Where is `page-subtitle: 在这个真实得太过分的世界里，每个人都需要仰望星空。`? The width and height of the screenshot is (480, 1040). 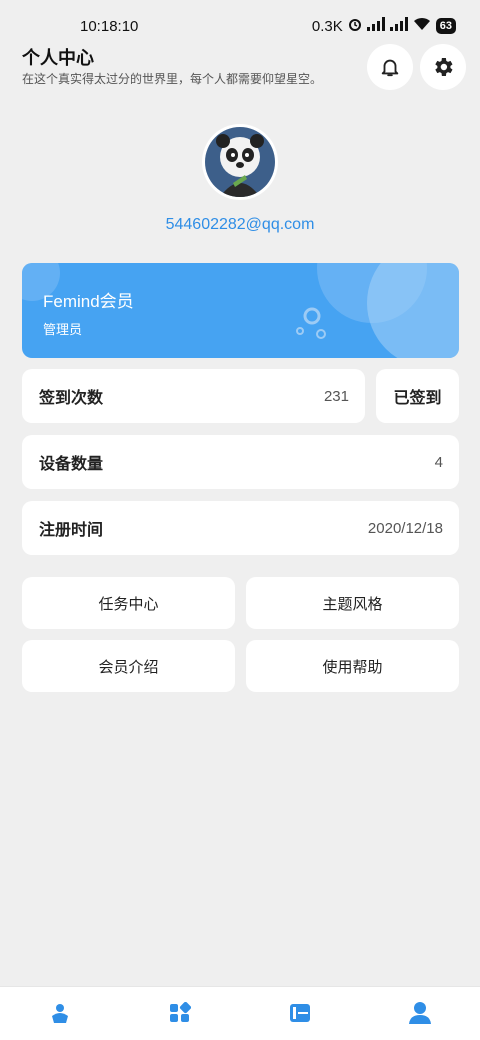 page-subtitle: 在这个真实得太过分的世界里，每个人都需要仰望星空。 is located at coordinates (172, 79).